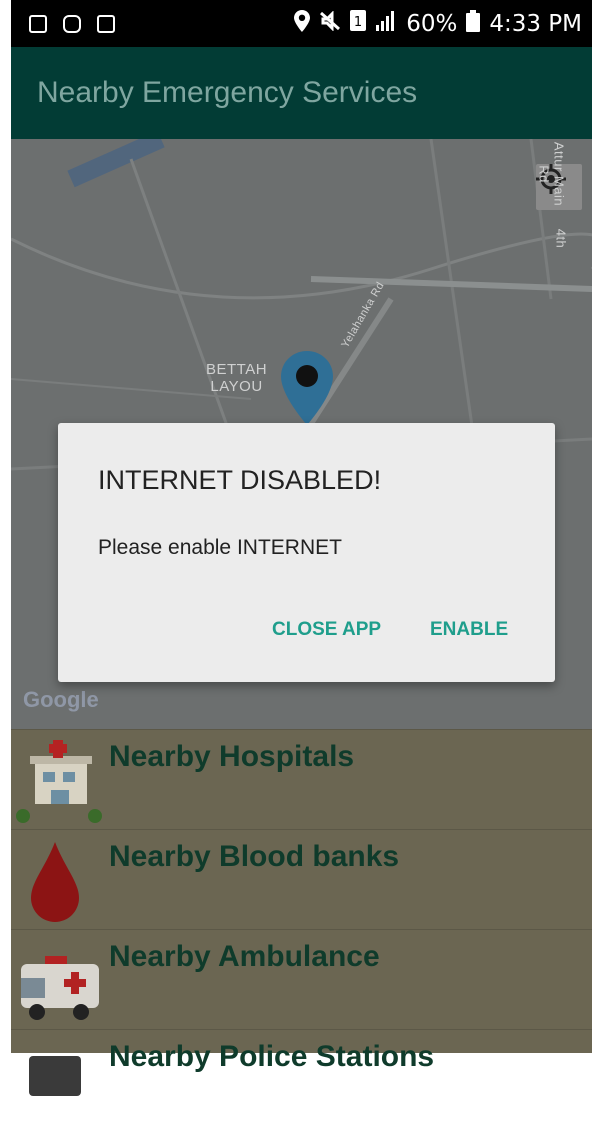 Image resolution: width=592 pixels, height=1129 pixels. What do you see at coordinates (38, 23) in the screenshot?
I see `gallery-icon` at bounding box center [38, 23].